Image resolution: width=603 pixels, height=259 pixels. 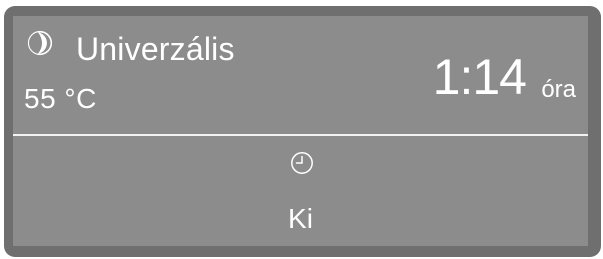 I want to click on half-moon-program-icon, so click(x=40, y=43).